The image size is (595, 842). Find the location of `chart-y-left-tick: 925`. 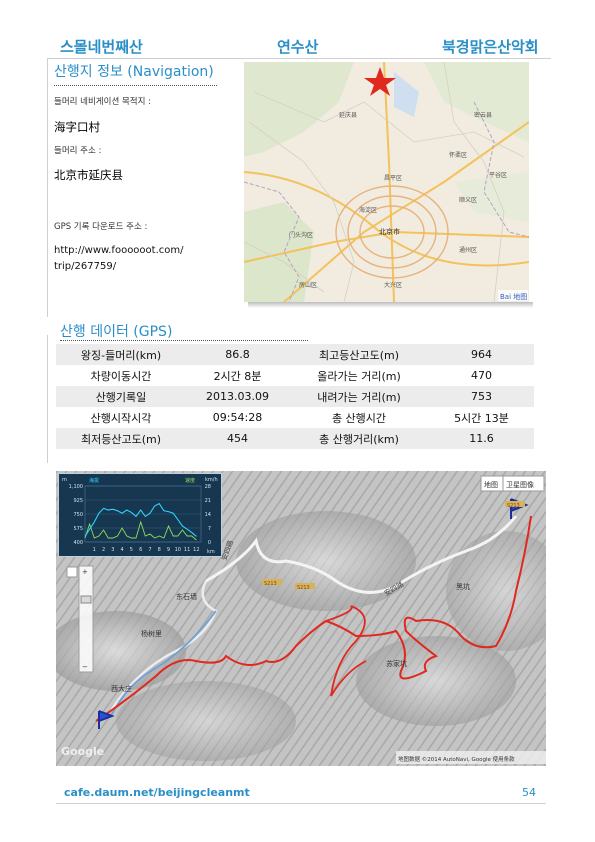

chart-y-left-tick: 925 is located at coordinates (78, 501).